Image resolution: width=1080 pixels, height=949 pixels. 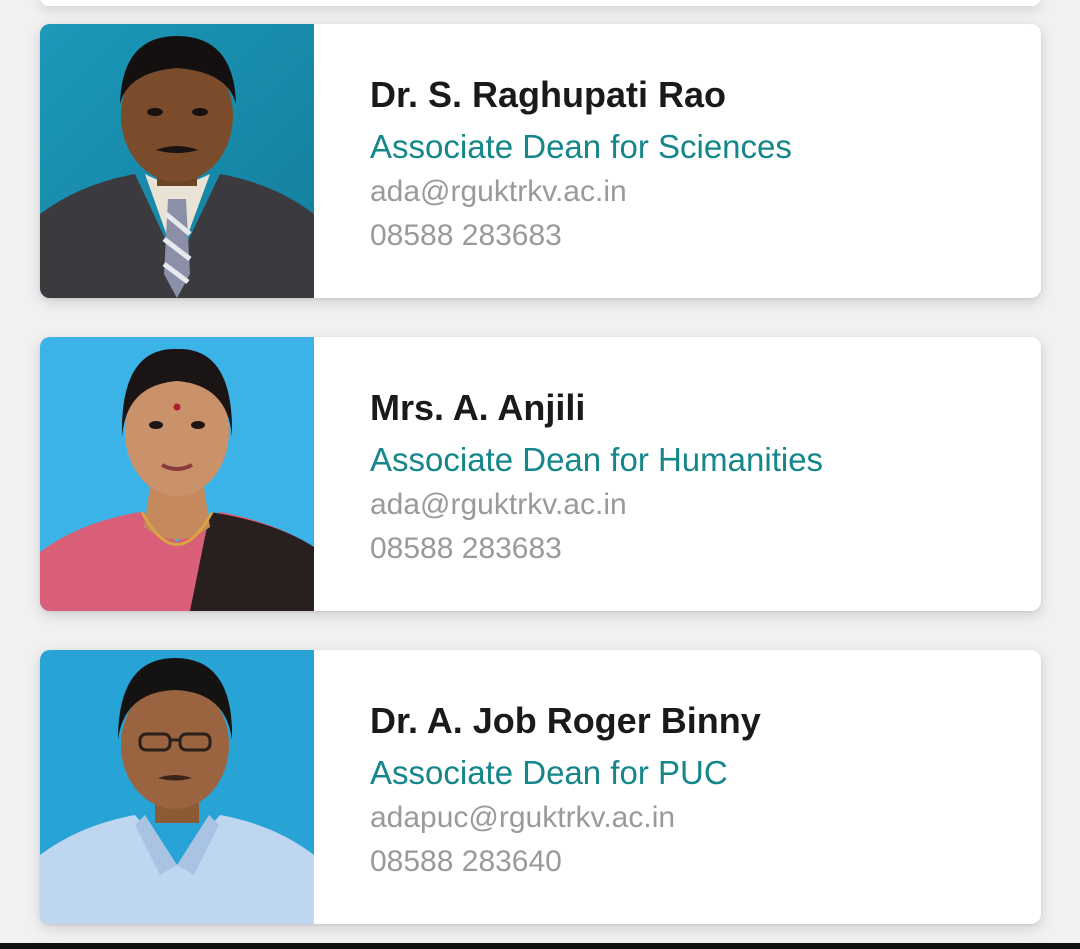 What do you see at coordinates (549, 772) in the screenshot?
I see `faculty-role: Associate Dean for PUC` at bounding box center [549, 772].